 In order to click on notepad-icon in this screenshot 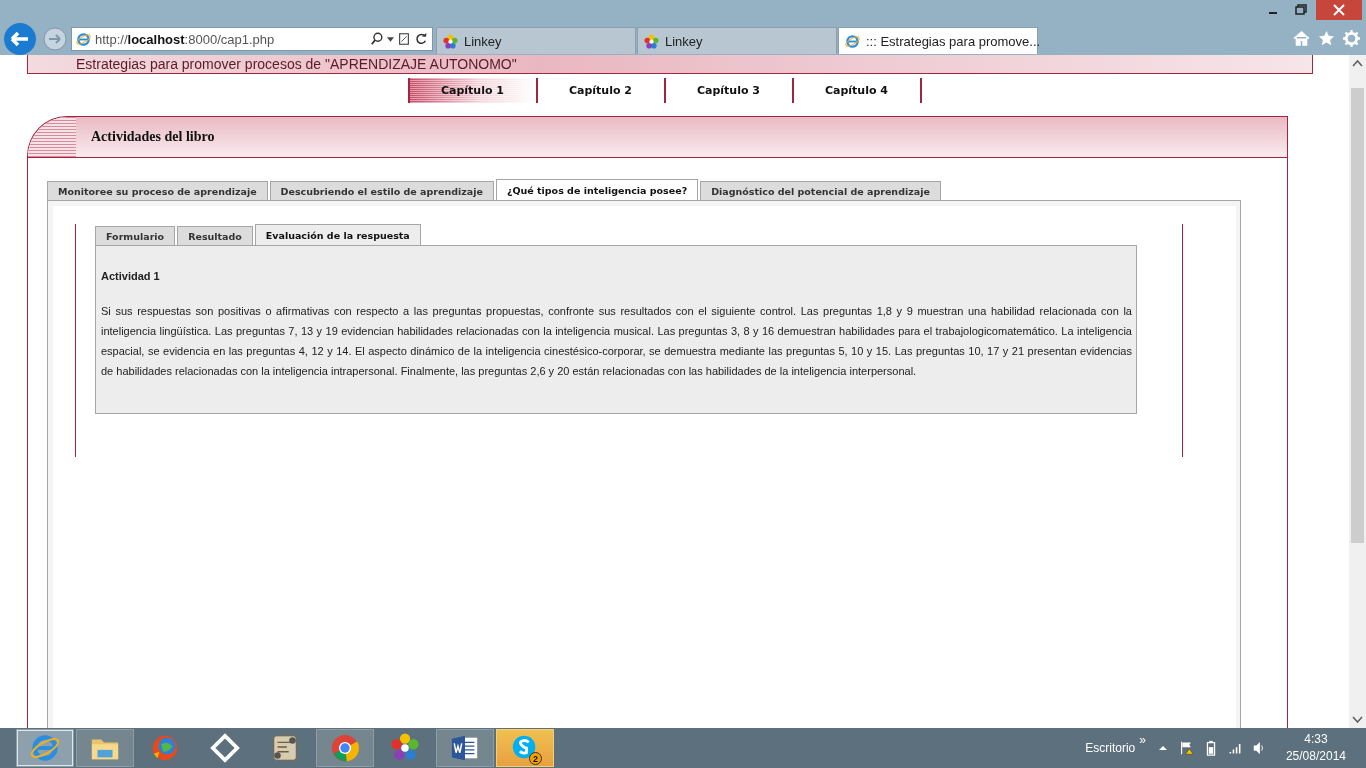, I will do `click(285, 748)`.